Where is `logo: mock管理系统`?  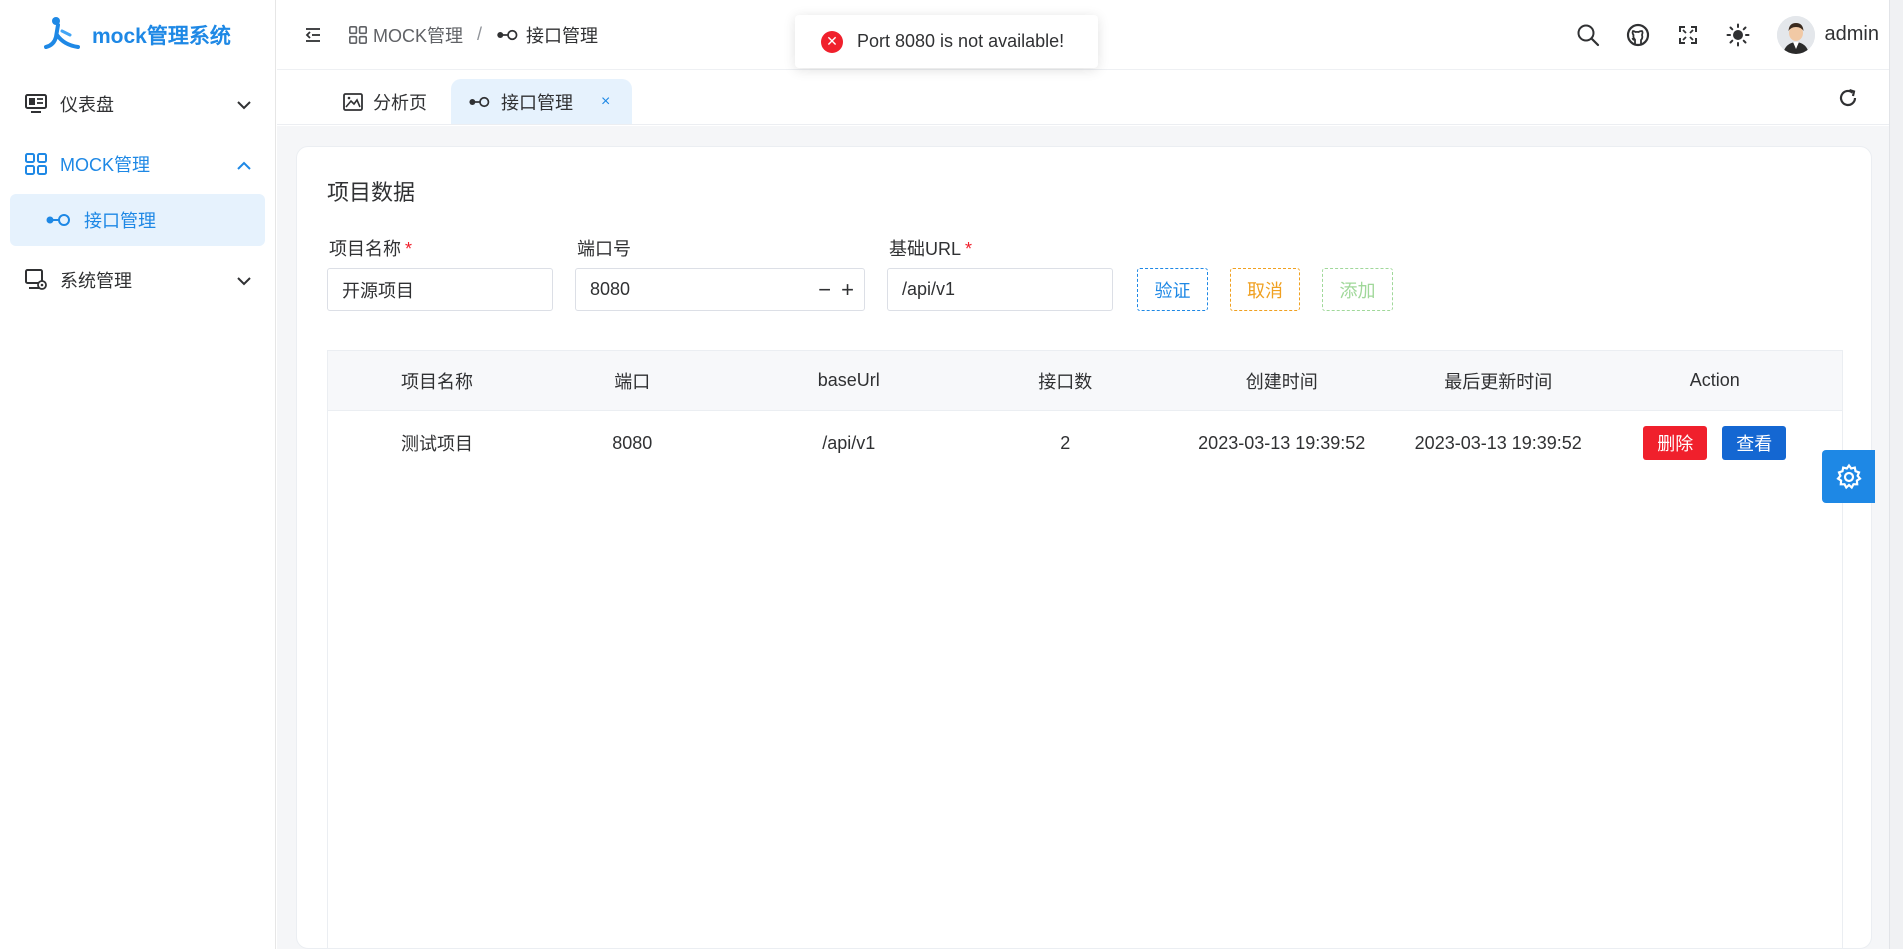 logo: mock管理系统 is located at coordinates (137, 35).